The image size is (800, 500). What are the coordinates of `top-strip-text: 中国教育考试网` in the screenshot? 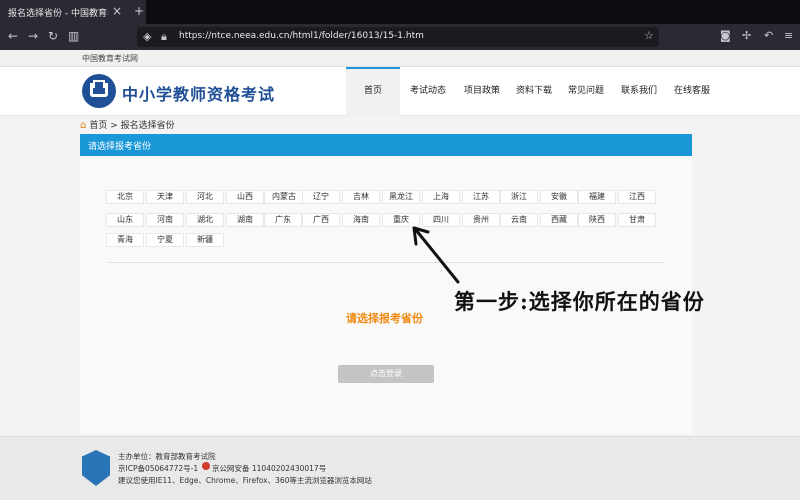 It's located at (110, 58).